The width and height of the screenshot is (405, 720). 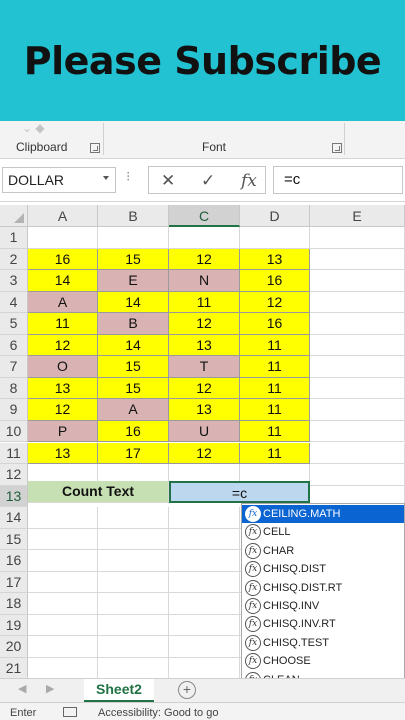 I want to click on cell-b8: 15, so click(x=133, y=388).